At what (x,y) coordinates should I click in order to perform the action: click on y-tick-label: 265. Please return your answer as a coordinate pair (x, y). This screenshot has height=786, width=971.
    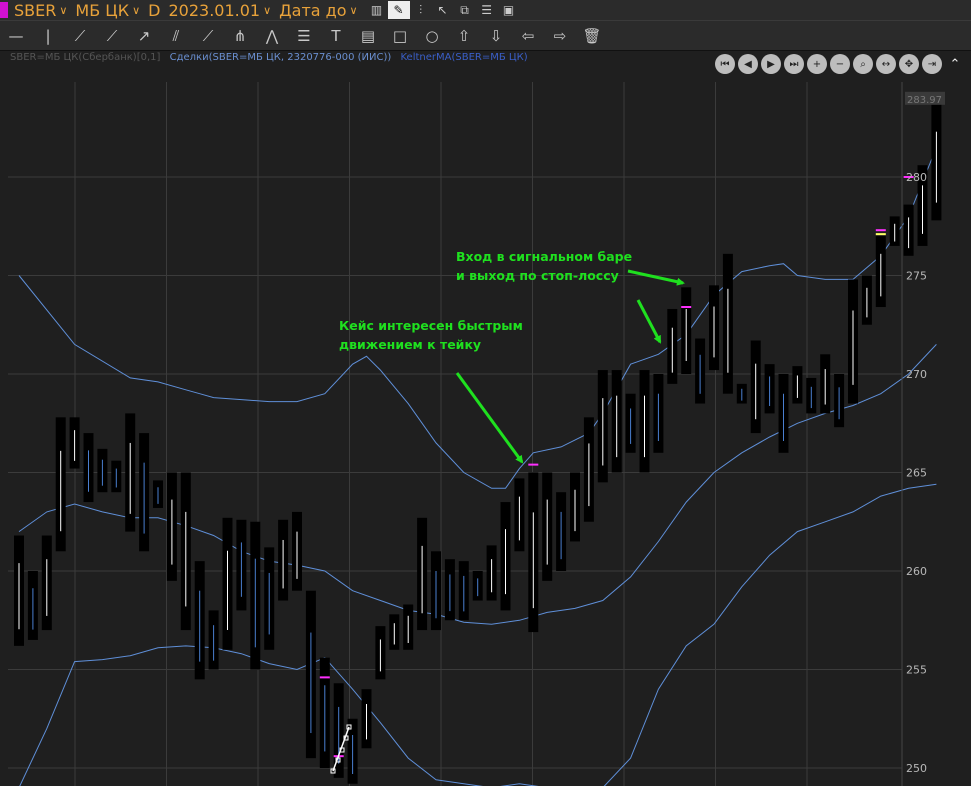
    Looking at the image, I should click on (916, 473).